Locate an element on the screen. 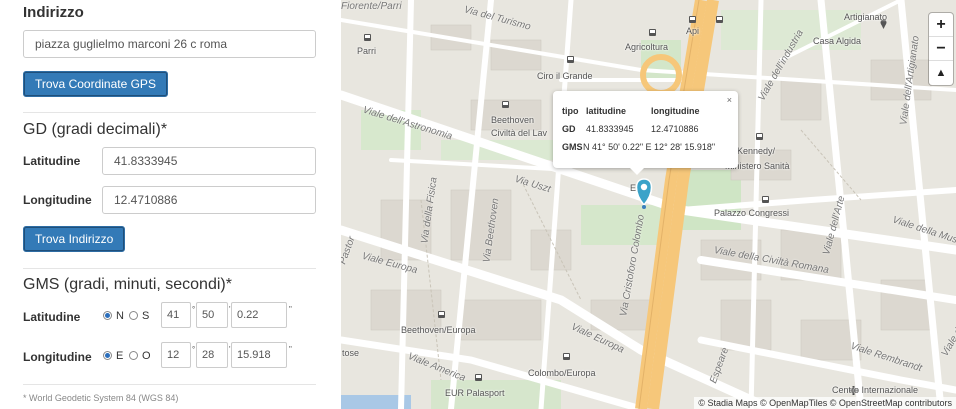  popup-header-tipo: tipo is located at coordinates (570, 111).